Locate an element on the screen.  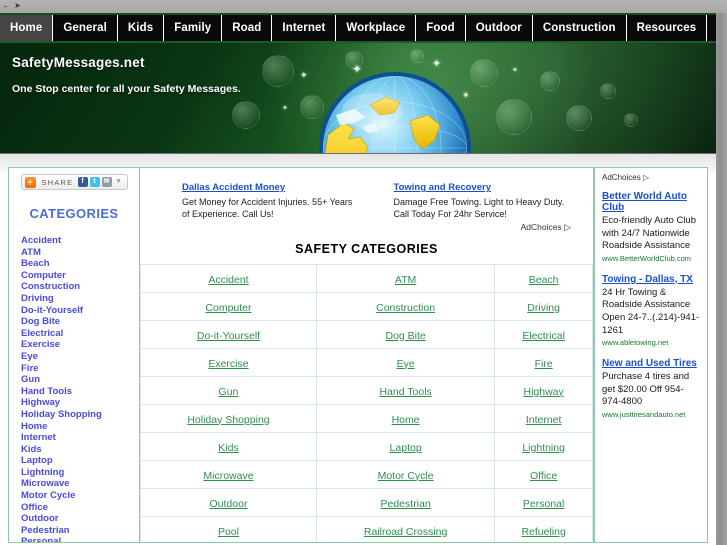
table-row: Accident ATM Beach is located at coordinates (366, 278).